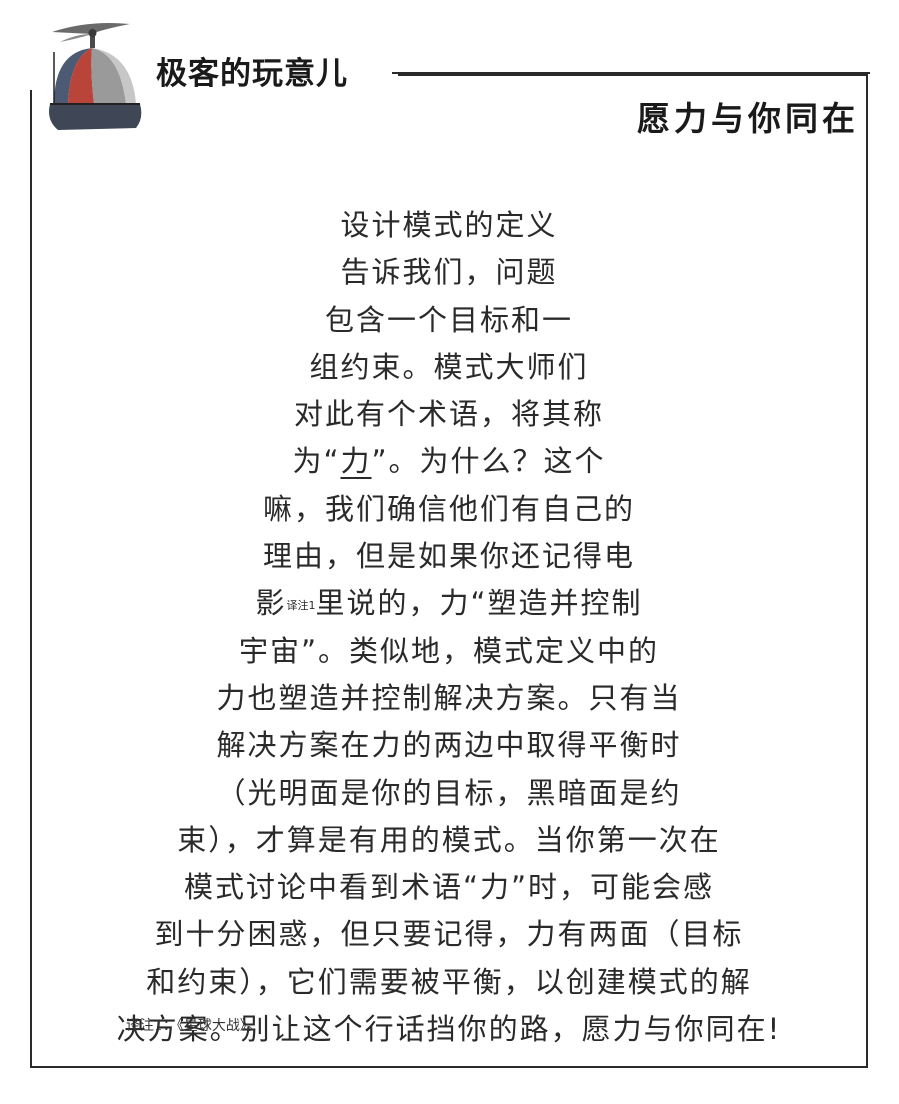 This screenshot has height=1104, width=899. Describe the element at coordinates (448, 319) in the screenshot. I see `body-line: 包含一个目标和一` at that location.